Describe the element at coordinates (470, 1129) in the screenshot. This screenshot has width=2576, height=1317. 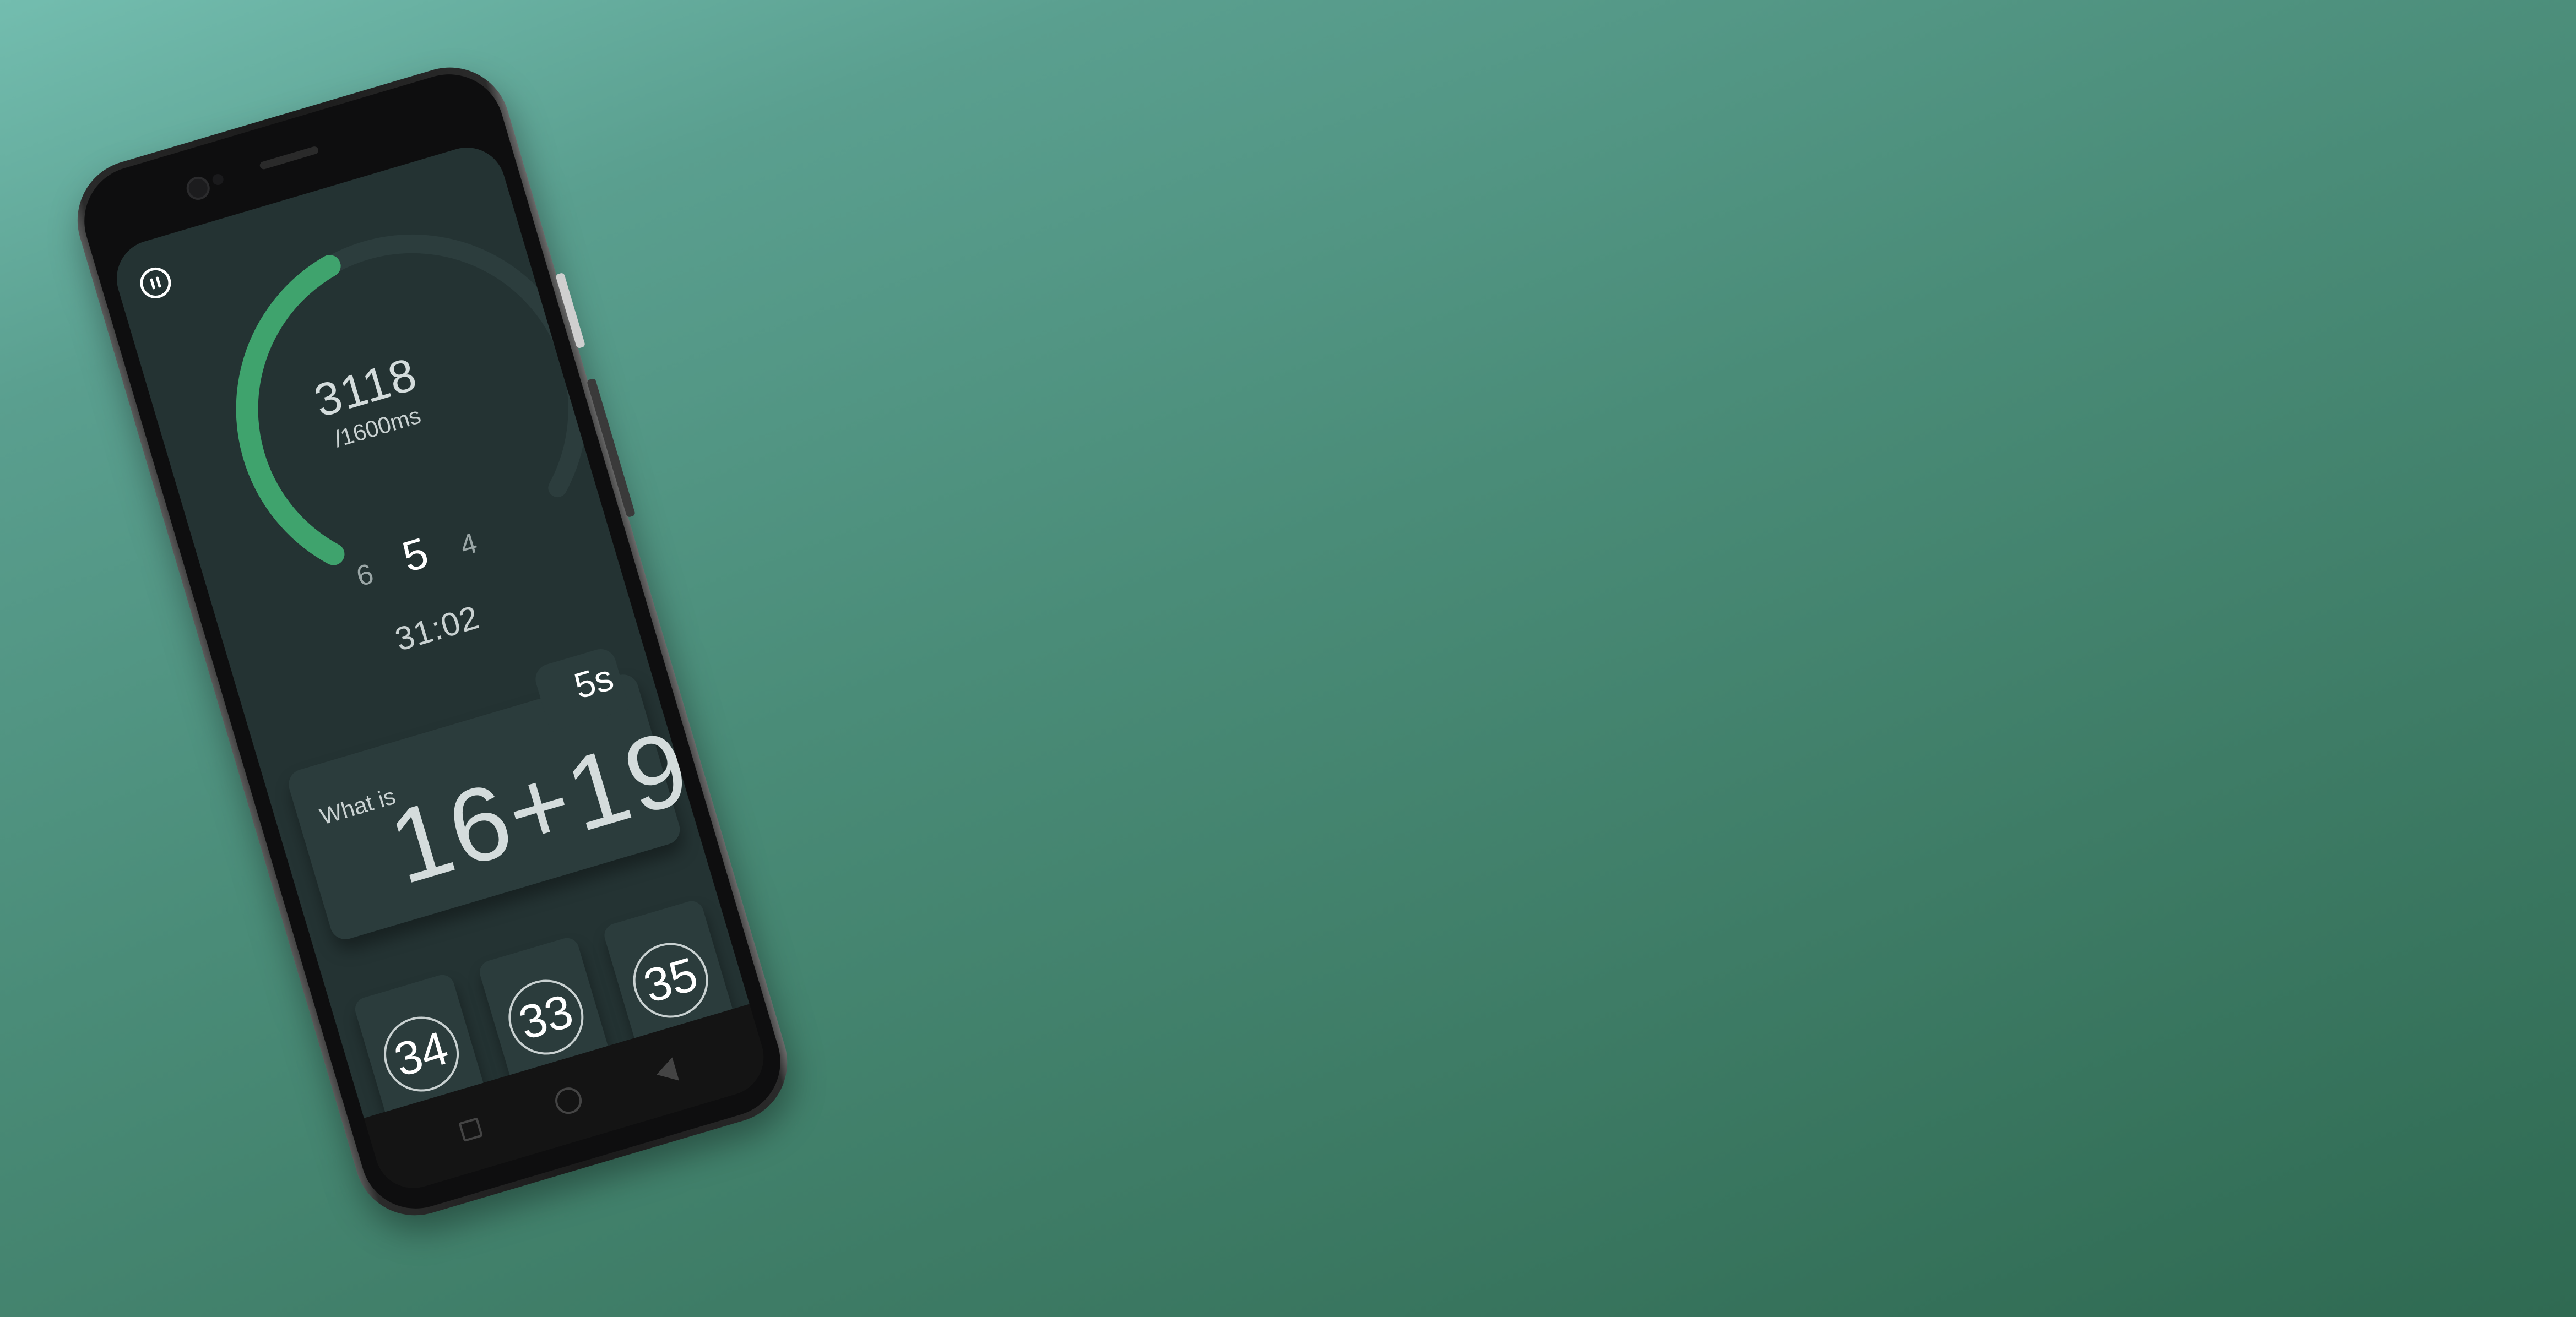
I see `square-icon` at that location.